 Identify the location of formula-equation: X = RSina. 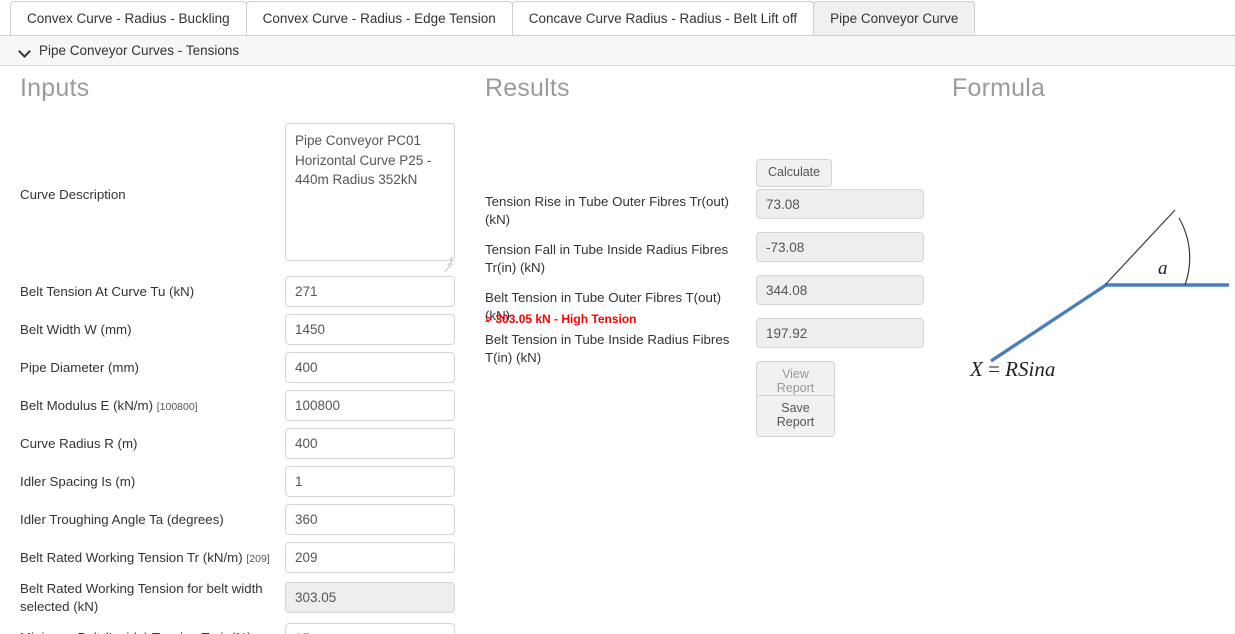
(1012, 369).